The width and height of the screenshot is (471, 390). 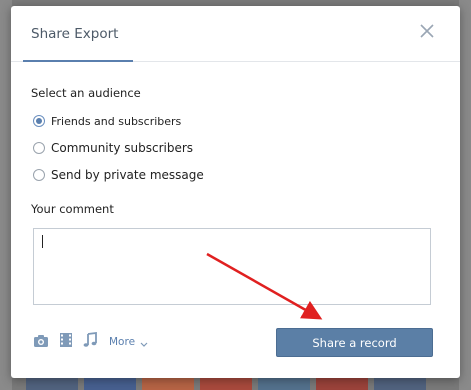 What do you see at coordinates (122, 342) in the screenshot?
I see `more-attachments-link: More` at bounding box center [122, 342].